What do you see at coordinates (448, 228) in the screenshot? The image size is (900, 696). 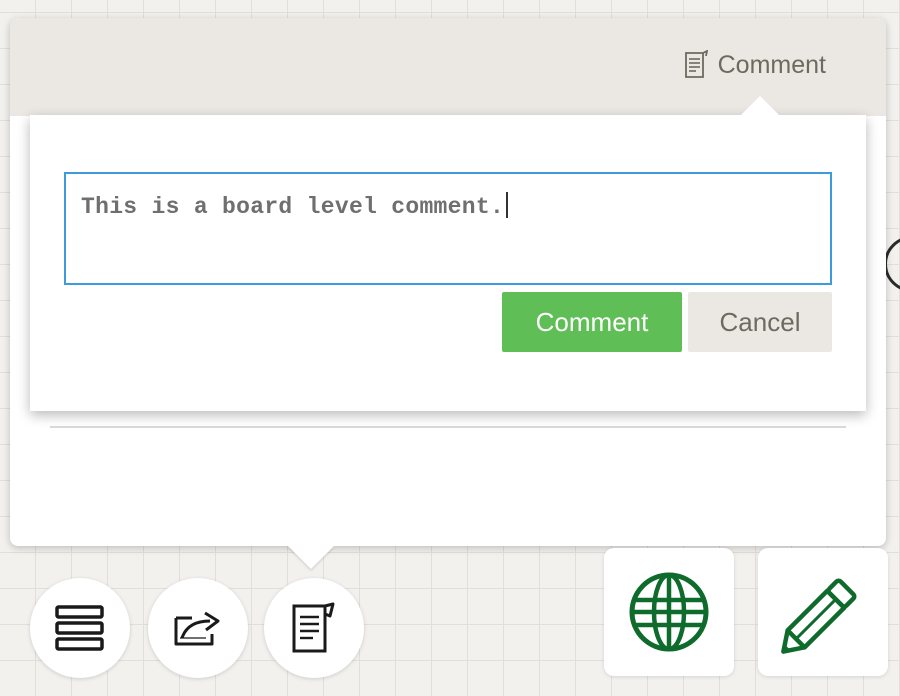 I see `comment-input: This is a board level comment.` at bounding box center [448, 228].